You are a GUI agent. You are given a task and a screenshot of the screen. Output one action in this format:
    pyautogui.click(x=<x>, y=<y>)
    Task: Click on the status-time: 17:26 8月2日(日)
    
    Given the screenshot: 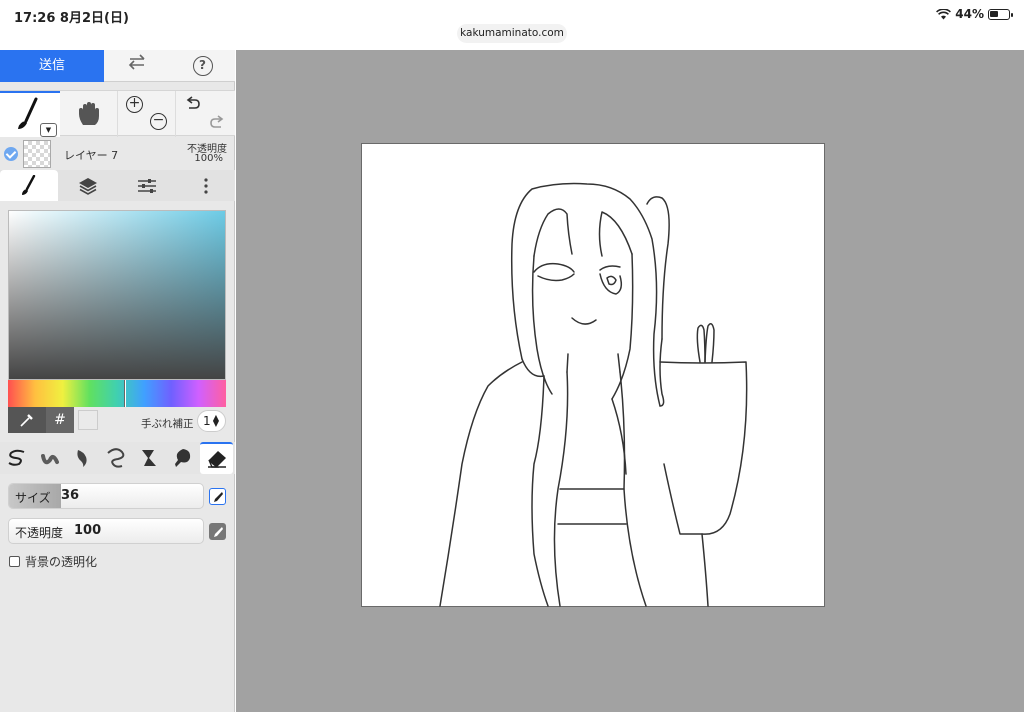 What is the action you would take?
    pyautogui.click(x=71, y=18)
    